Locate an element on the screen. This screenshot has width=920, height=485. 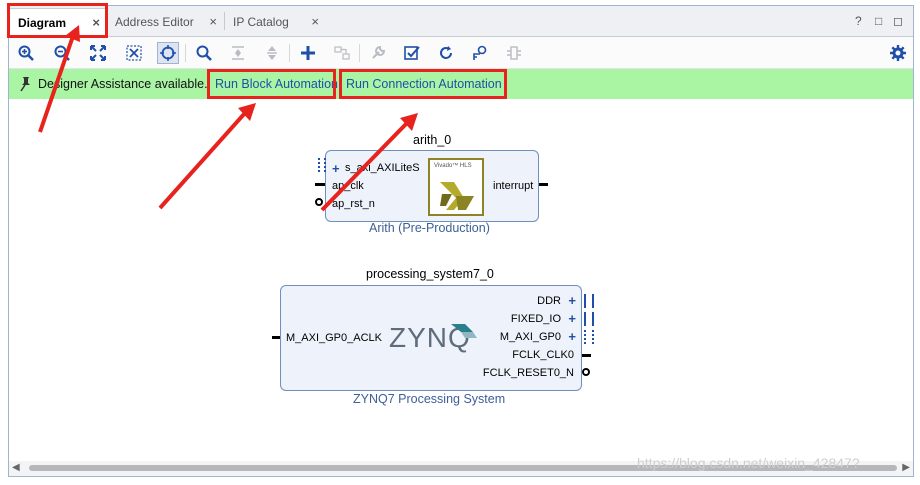
watermark-text: https://blog.csdn.net/weixin_42847? is located at coordinates (748, 463).